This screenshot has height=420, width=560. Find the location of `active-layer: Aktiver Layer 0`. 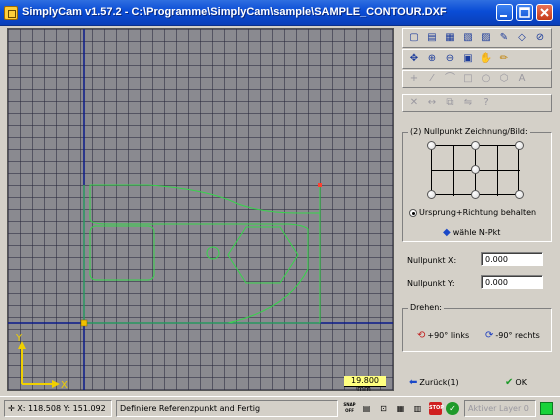

active-layer: Aktiver Layer 0 is located at coordinates (500, 408).